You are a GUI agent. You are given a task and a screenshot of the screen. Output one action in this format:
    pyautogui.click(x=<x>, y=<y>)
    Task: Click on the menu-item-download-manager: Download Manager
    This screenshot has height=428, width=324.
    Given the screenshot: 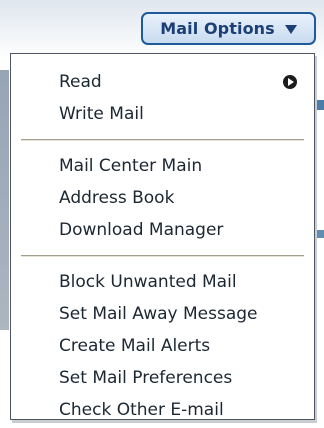 What is the action you would take?
    pyautogui.click(x=186, y=230)
    